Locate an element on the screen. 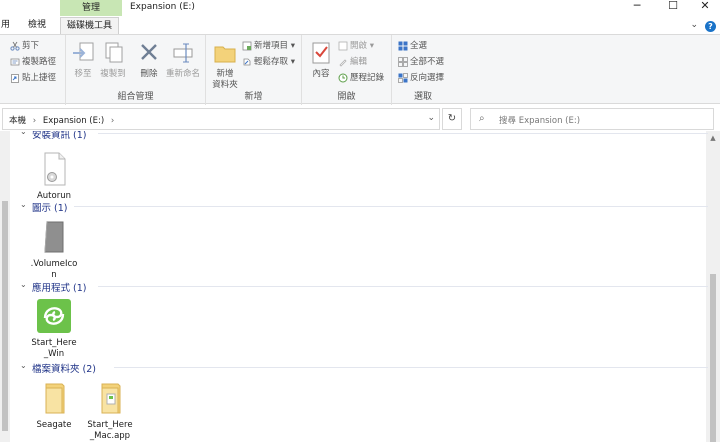 The image size is (720, 442). tab-view: 檢視 is located at coordinates (37, 25).